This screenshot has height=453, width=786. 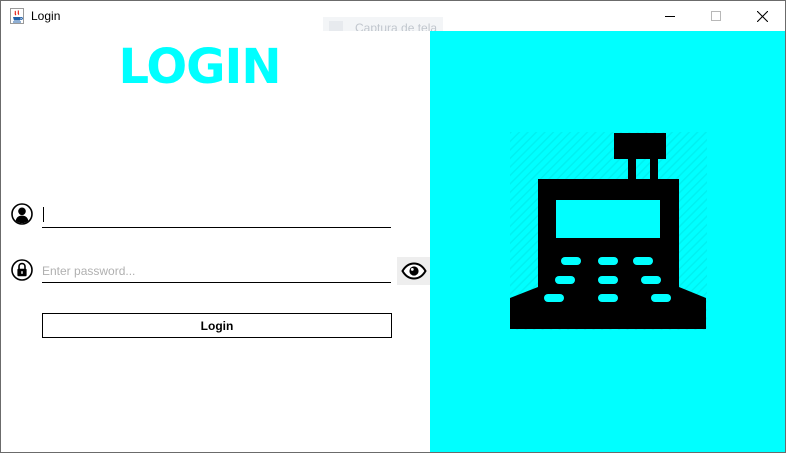 I want to click on eye-icon, so click(x=413, y=271).